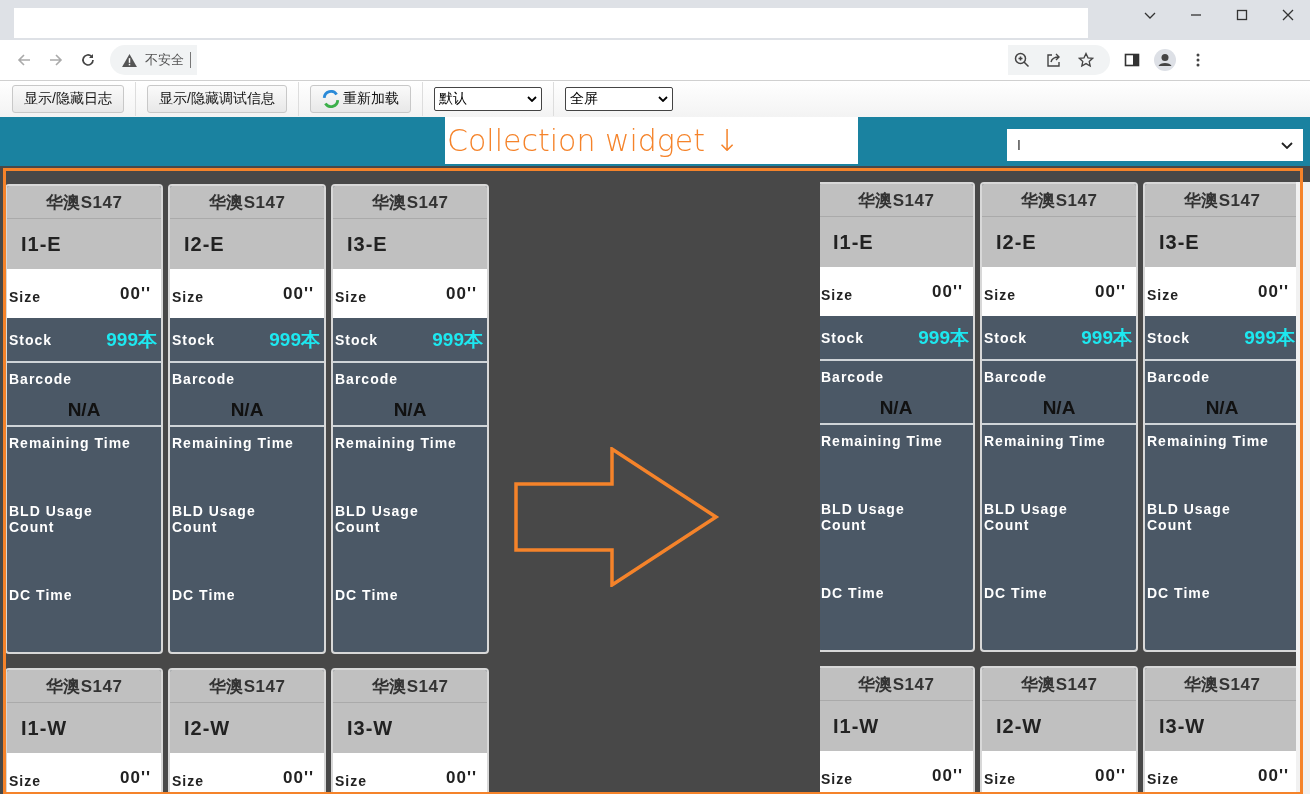  What do you see at coordinates (164, 60) in the screenshot?
I see `security-label: 不安全` at bounding box center [164, 60].